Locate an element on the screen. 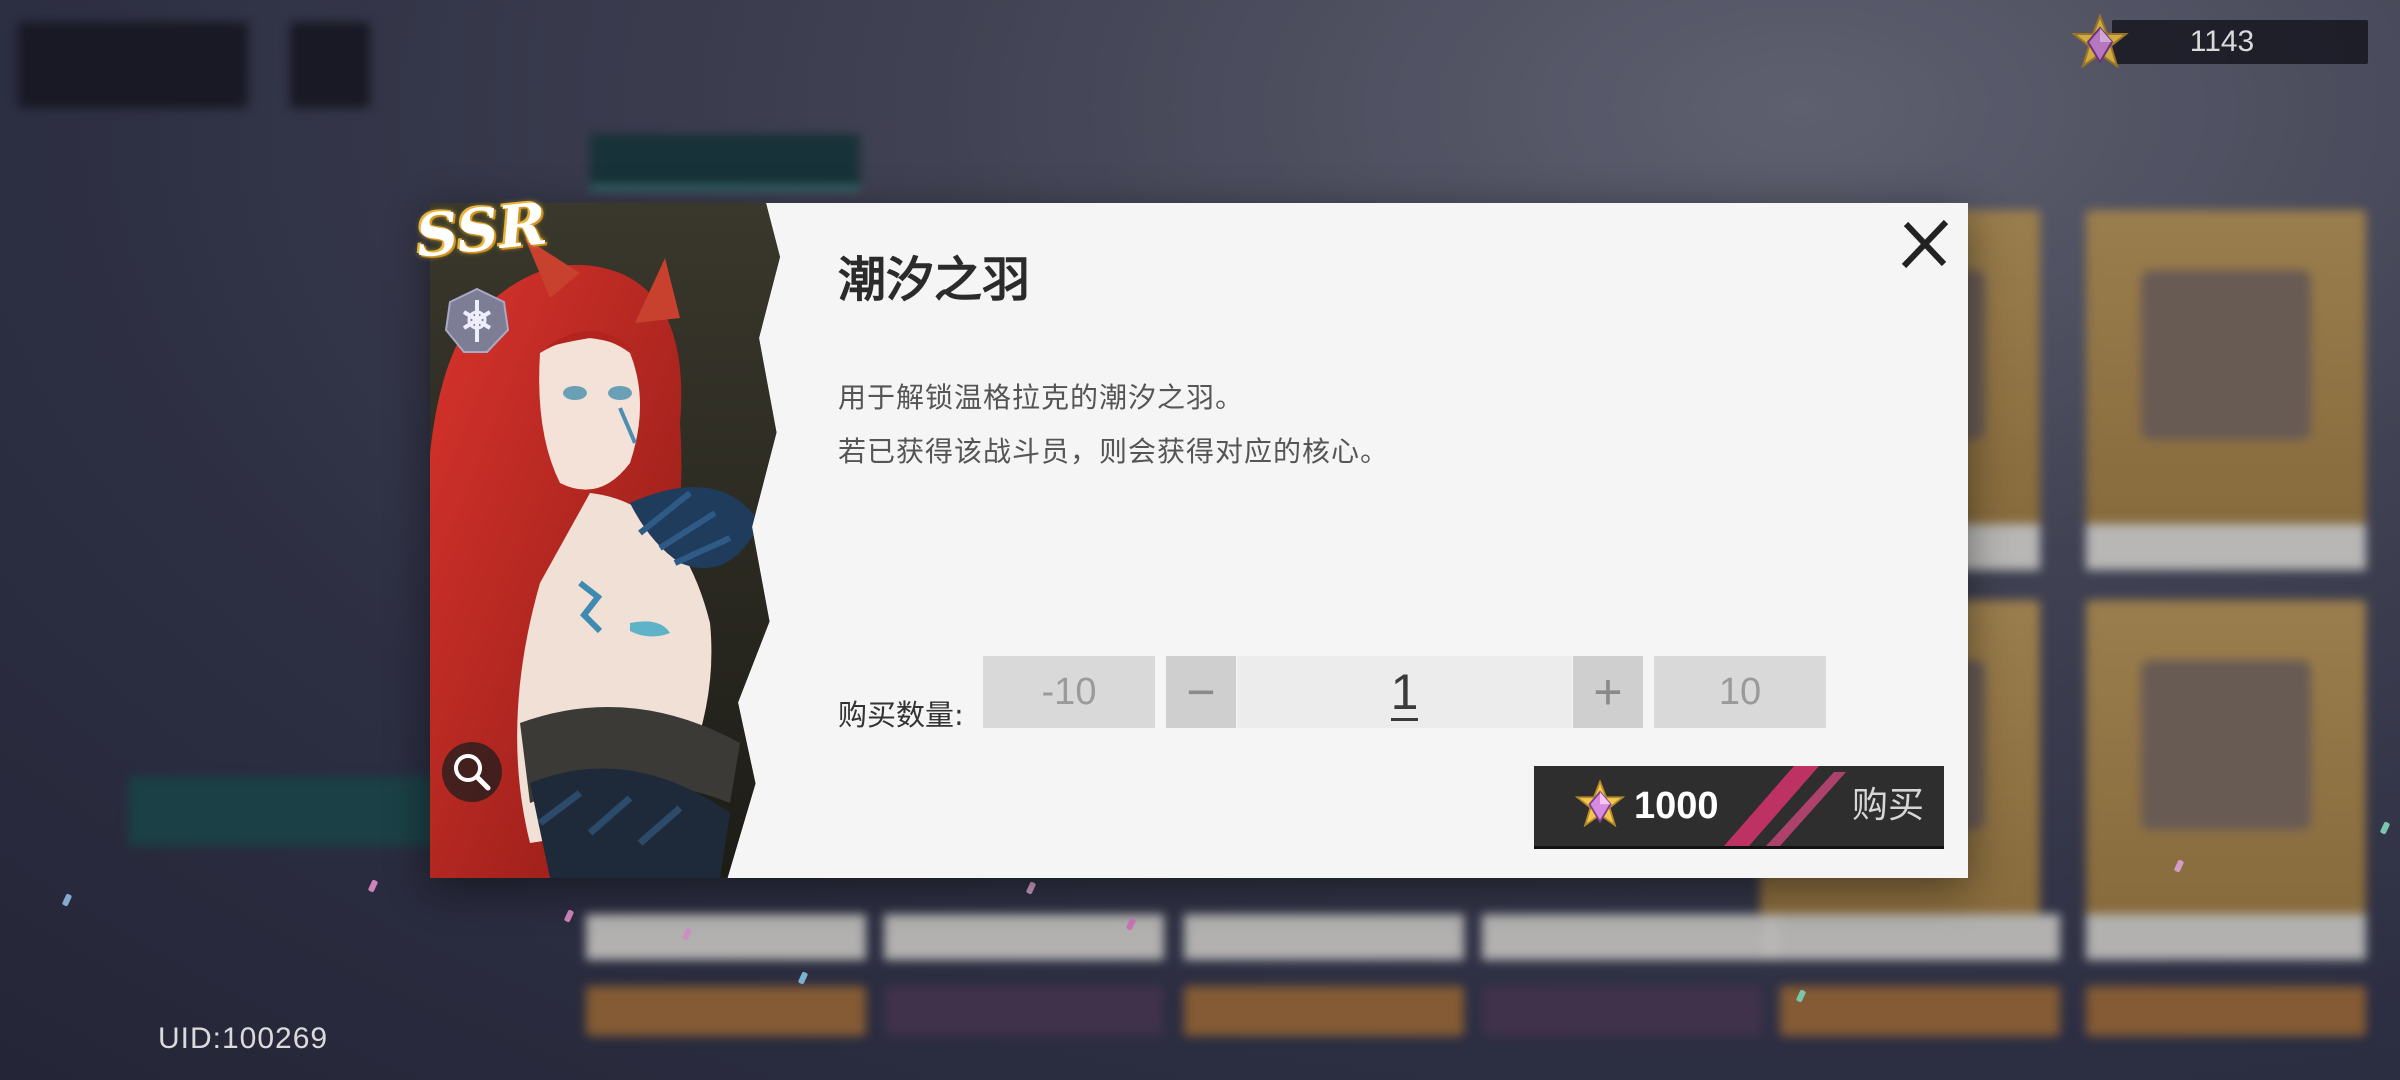  item-description-line: 若已获得该战斗员，则会获得对应的核心。 is located at coordinates (1114, 451).